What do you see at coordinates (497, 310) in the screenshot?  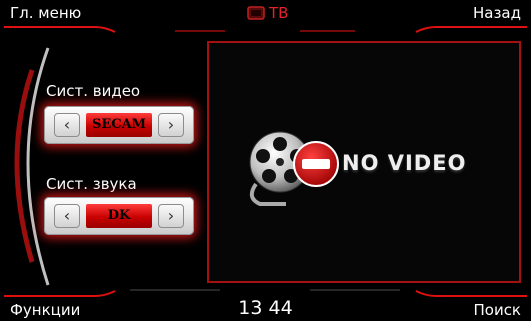 I see `search-button: Поиск` at bounding box center [497, 310].